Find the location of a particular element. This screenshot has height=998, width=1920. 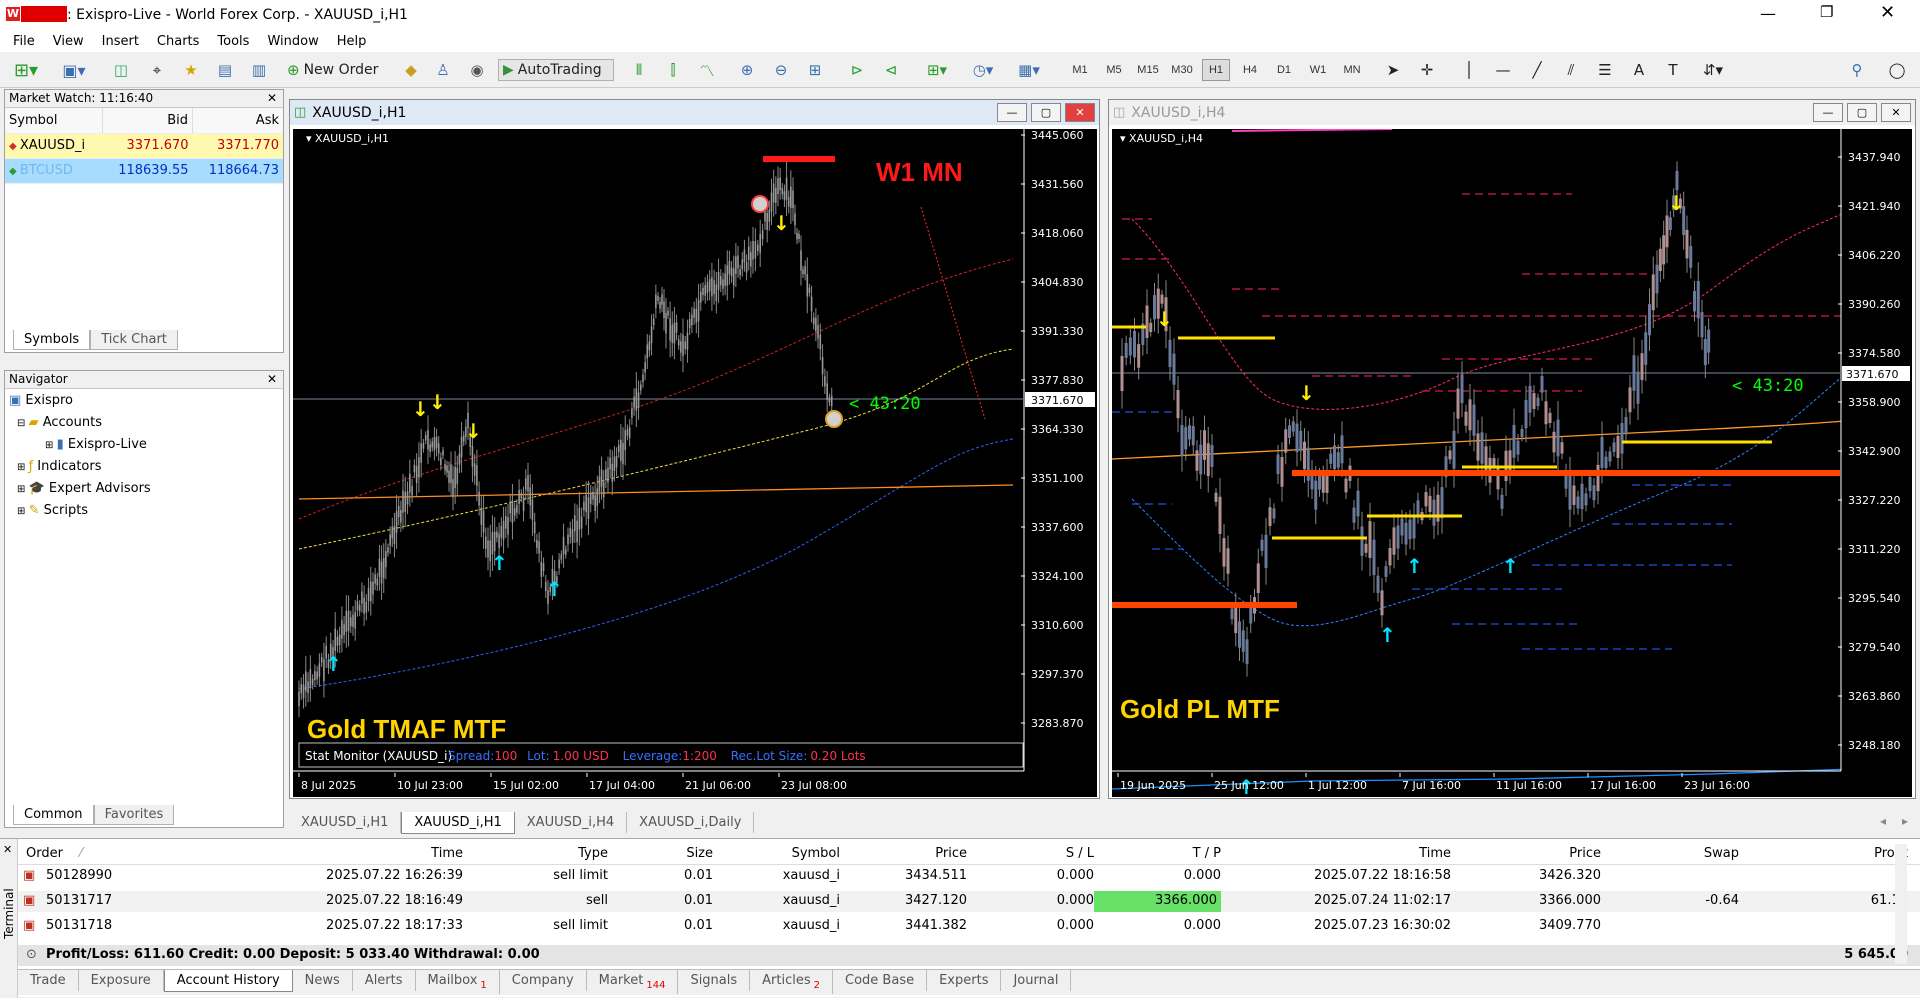

vps-icon: ◉ is located at coordinates (477, 70).